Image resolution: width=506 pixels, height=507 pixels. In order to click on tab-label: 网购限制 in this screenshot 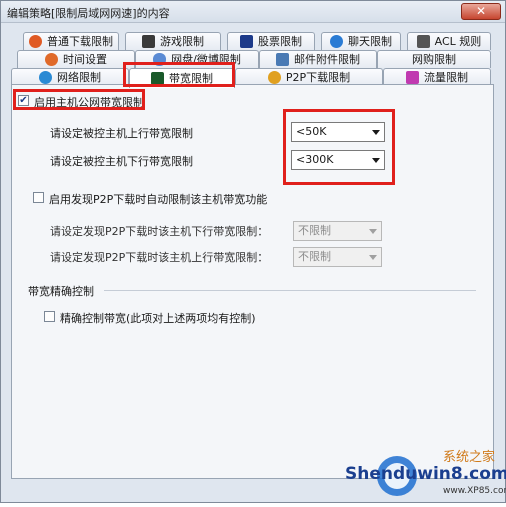, I will do `click(434, 59)`.